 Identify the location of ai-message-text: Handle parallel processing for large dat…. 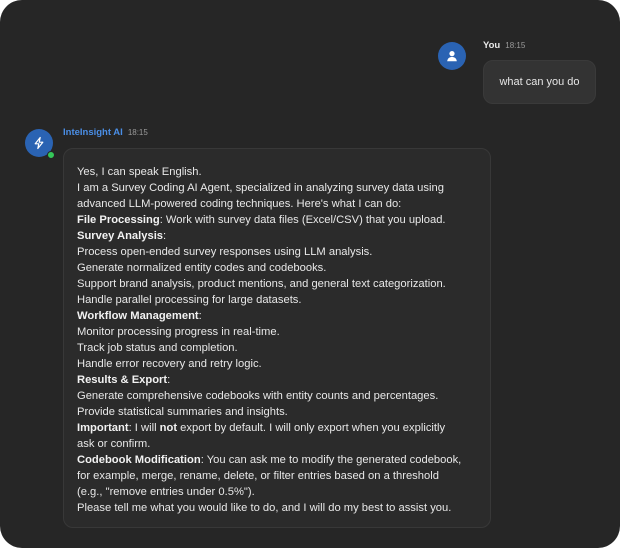
(189, 300).